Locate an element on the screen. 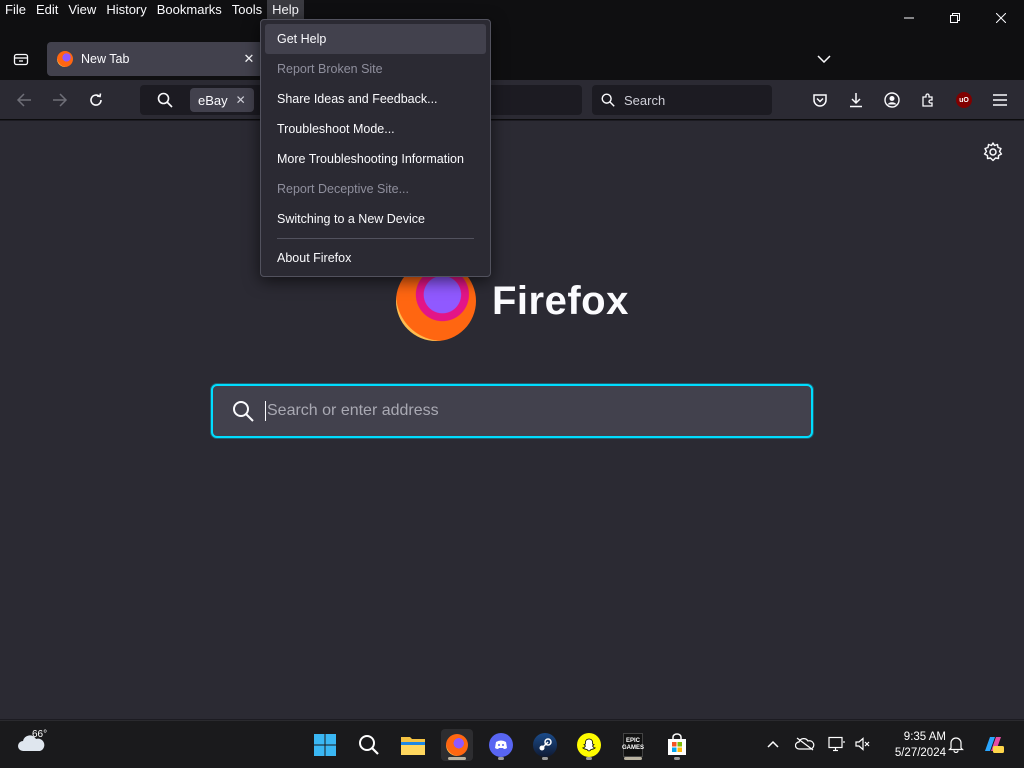 The width and height of the screenshot is (1024, 768). remove-engine-button: ✕ is located at coordinates (241, 100).